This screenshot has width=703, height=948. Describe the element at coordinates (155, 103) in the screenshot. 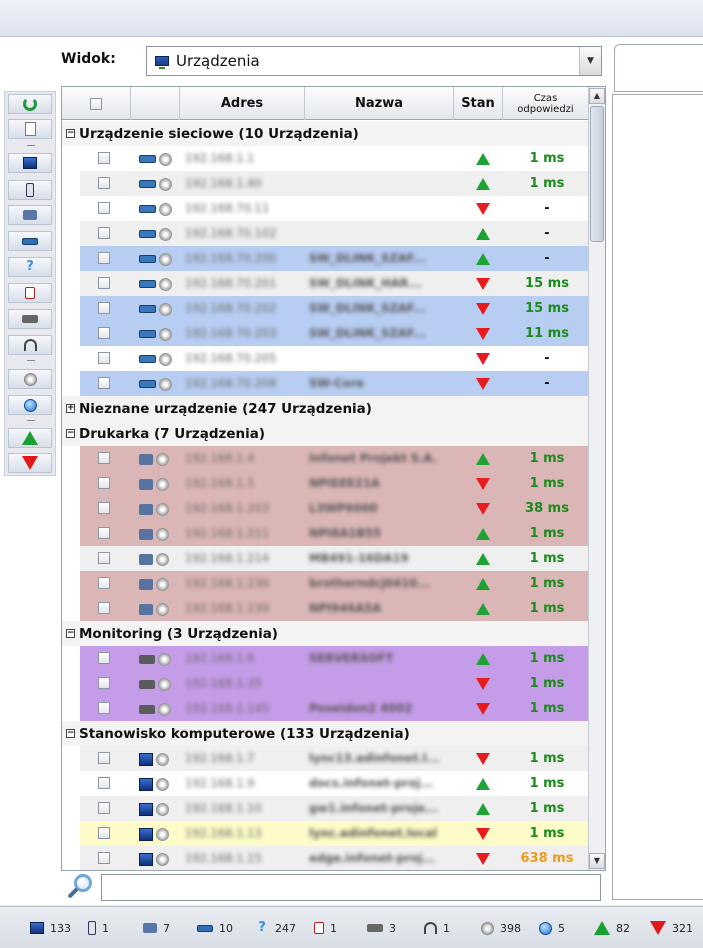

I see `column-icon` at that location.